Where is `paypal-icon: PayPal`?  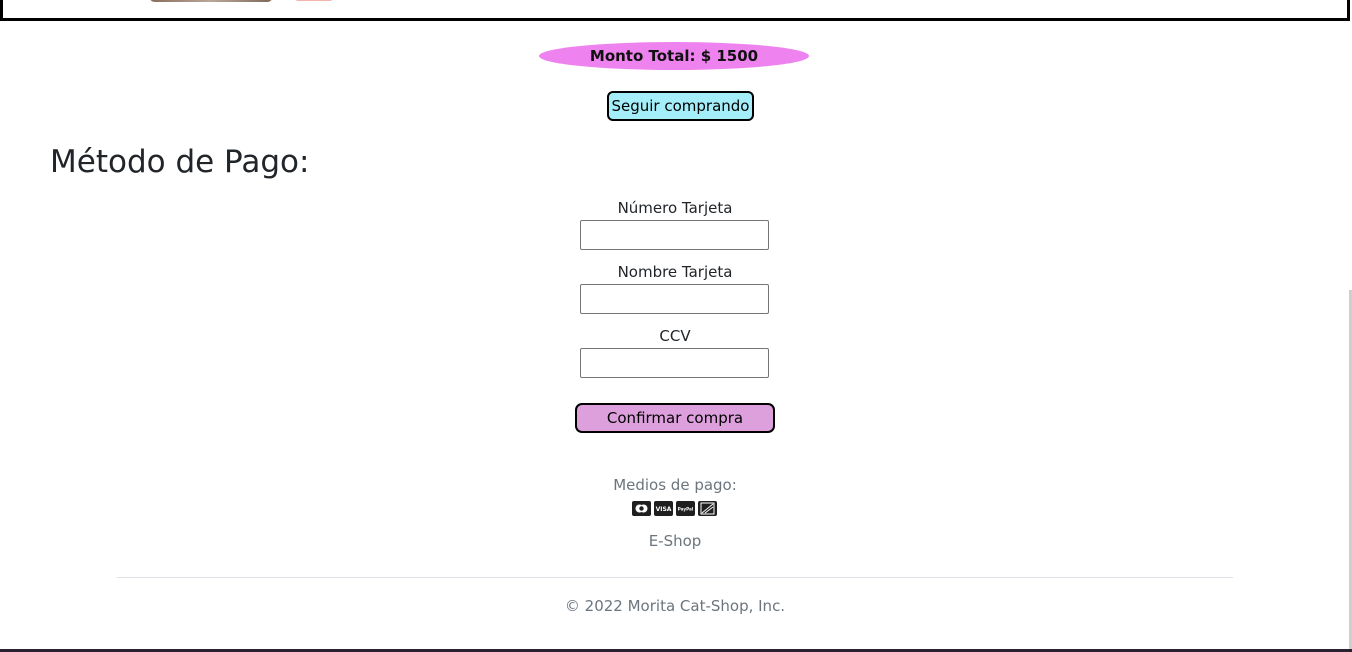 paypal-icon: PayPal is located at coordinates (685, 508).